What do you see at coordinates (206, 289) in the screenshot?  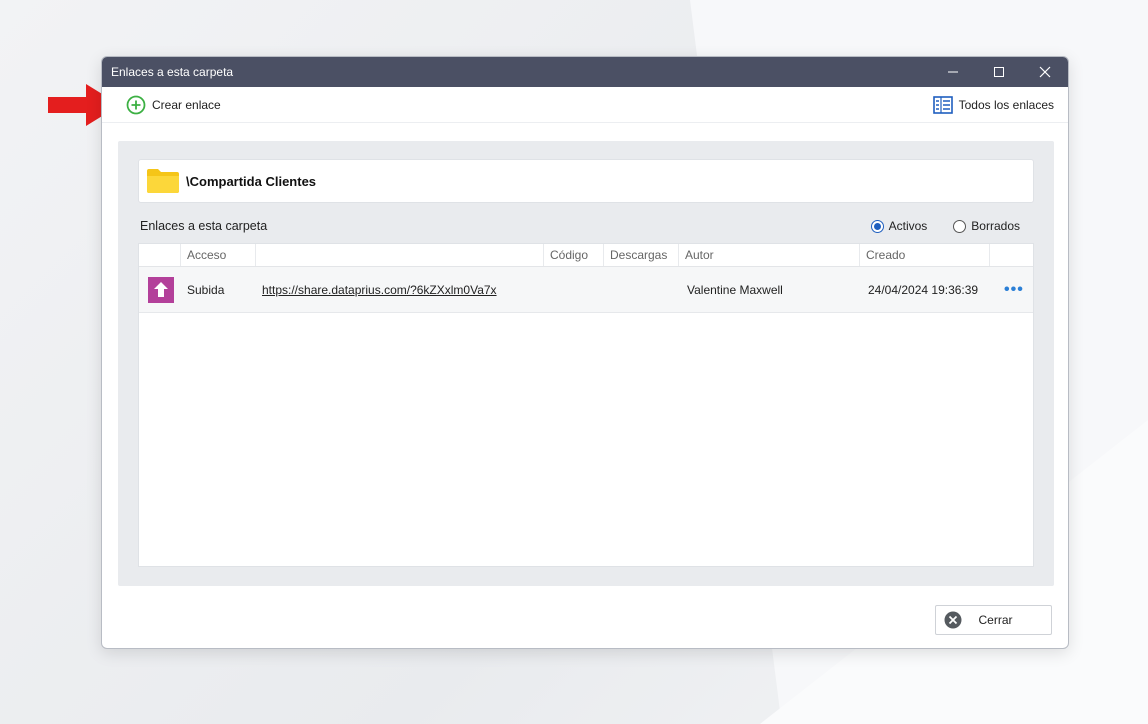 I see `row-access: Subida` at bounding box center [206, 289].